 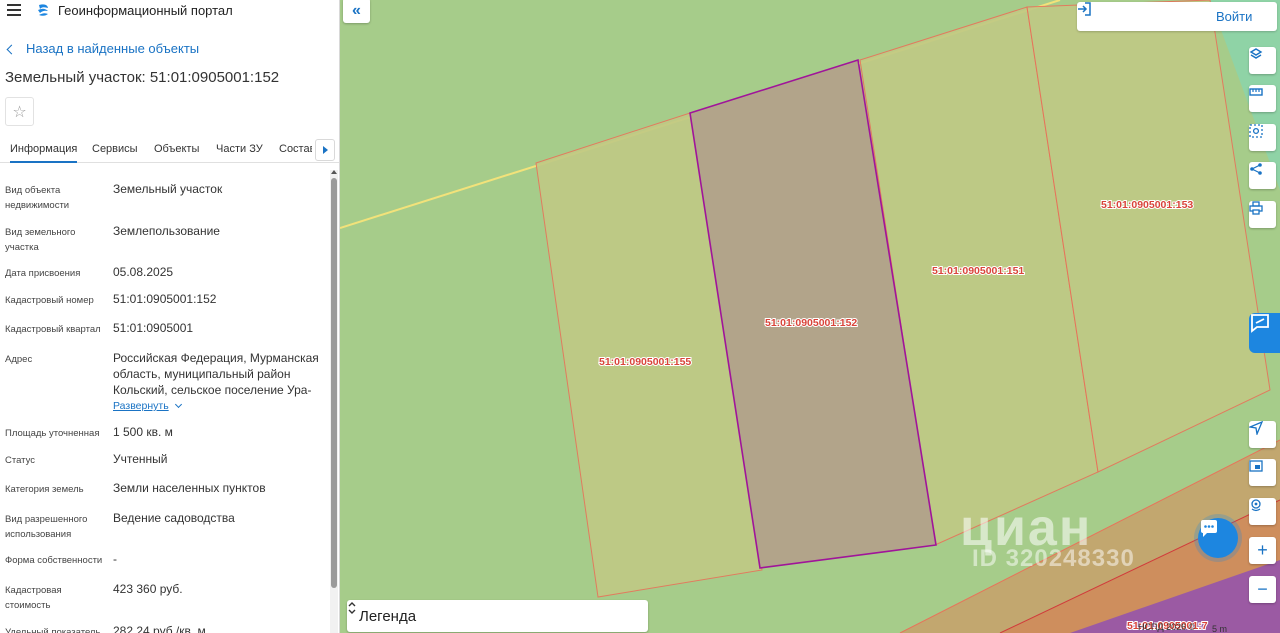 What do you see at coordinates (176, 153) in the screenshot?
I see `tab-objects: Объекты` at bounding box center [176, 153].